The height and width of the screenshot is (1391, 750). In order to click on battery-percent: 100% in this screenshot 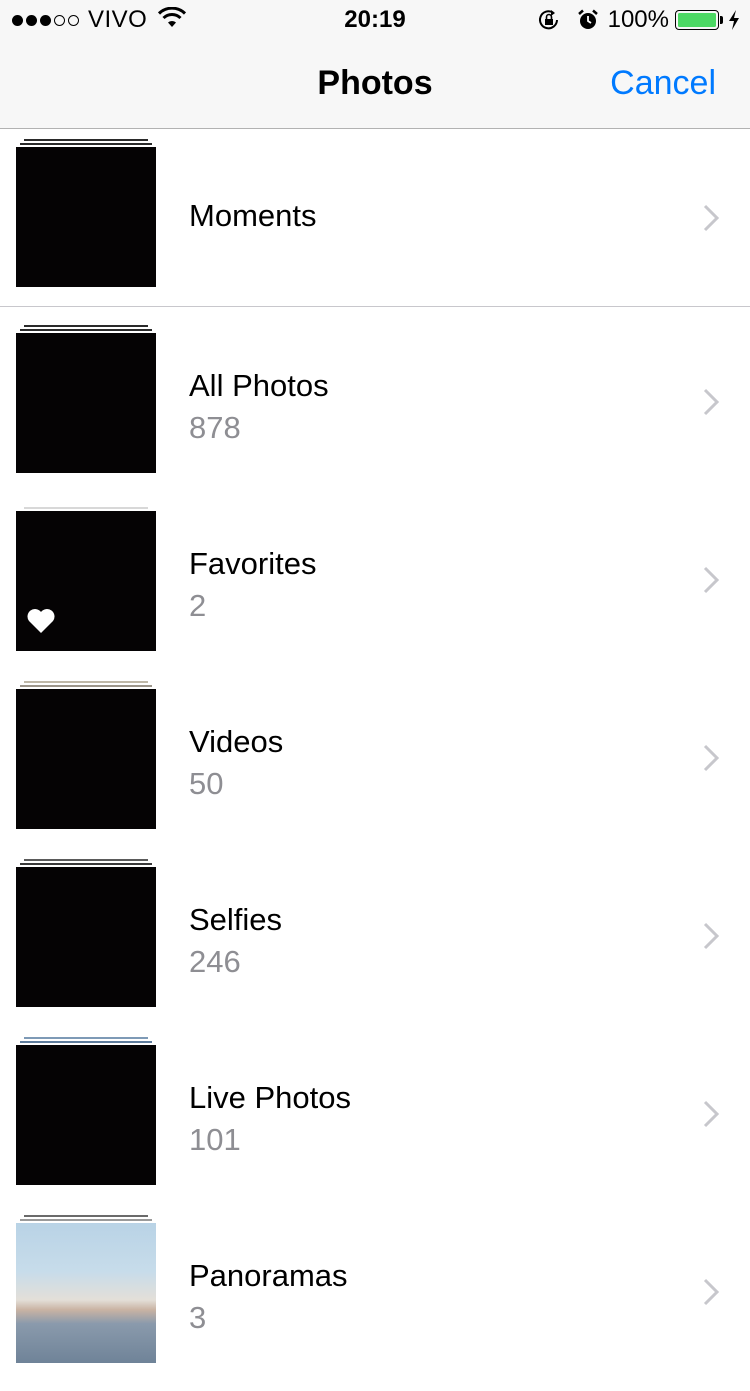, I will do `click(638, 19)`.